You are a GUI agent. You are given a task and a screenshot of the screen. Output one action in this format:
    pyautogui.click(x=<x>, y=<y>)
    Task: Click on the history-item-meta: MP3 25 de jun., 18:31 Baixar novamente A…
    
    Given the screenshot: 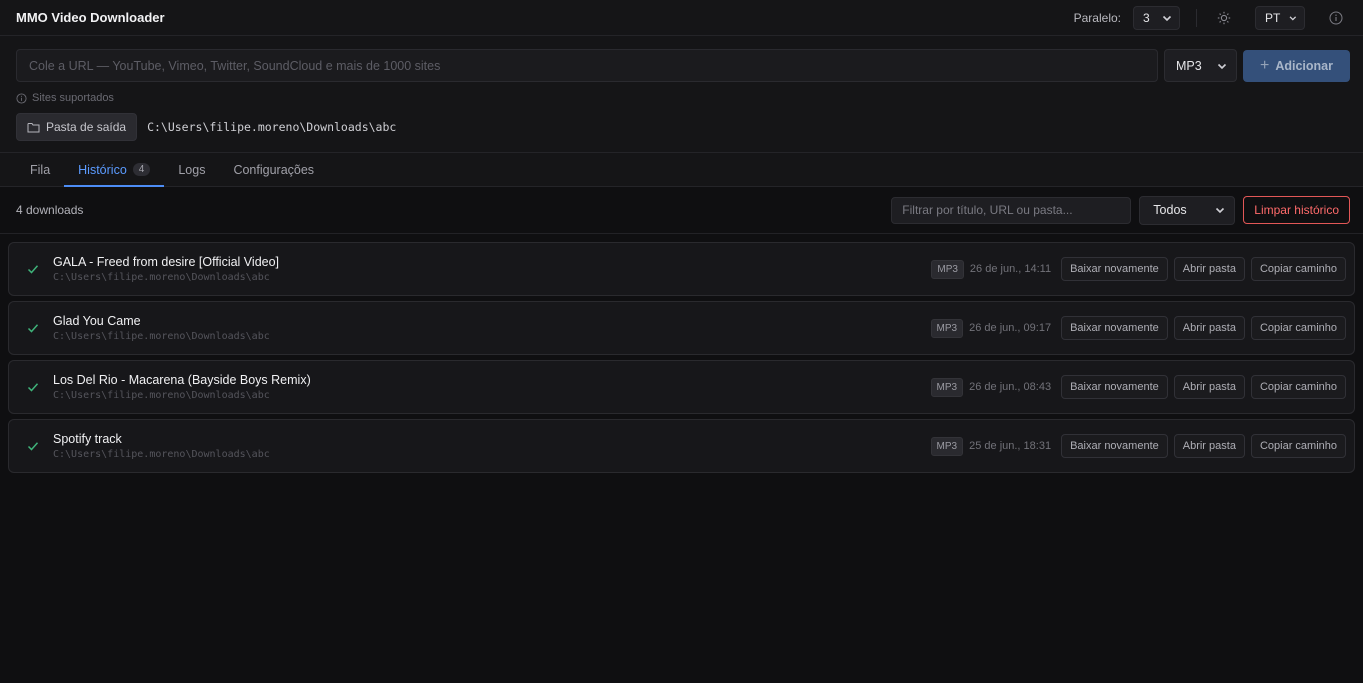 What is the action you would take?
    pyautogui.click(x=1138, y=446)
    